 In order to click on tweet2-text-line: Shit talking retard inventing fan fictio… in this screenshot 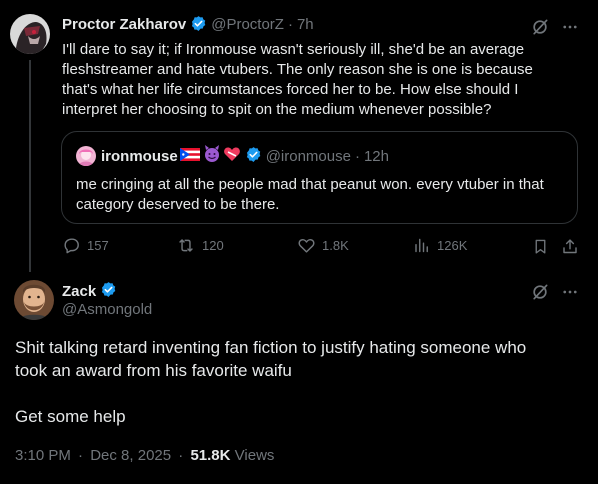, I will do `click(271, 347)`.